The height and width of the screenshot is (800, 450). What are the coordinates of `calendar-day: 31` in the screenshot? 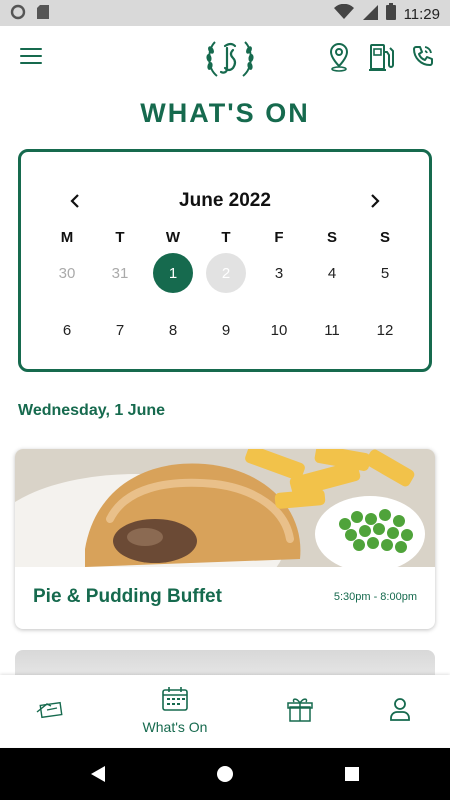 It's located at (120, 273).